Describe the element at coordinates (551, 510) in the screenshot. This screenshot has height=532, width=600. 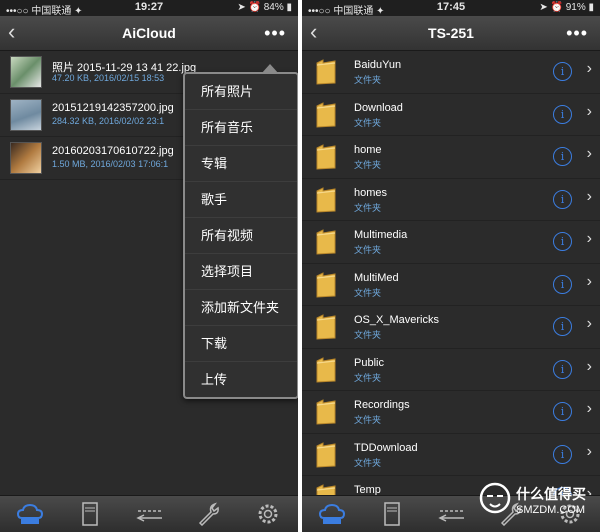
I see `watermark-subtext: SMZDM.COM` at that location.